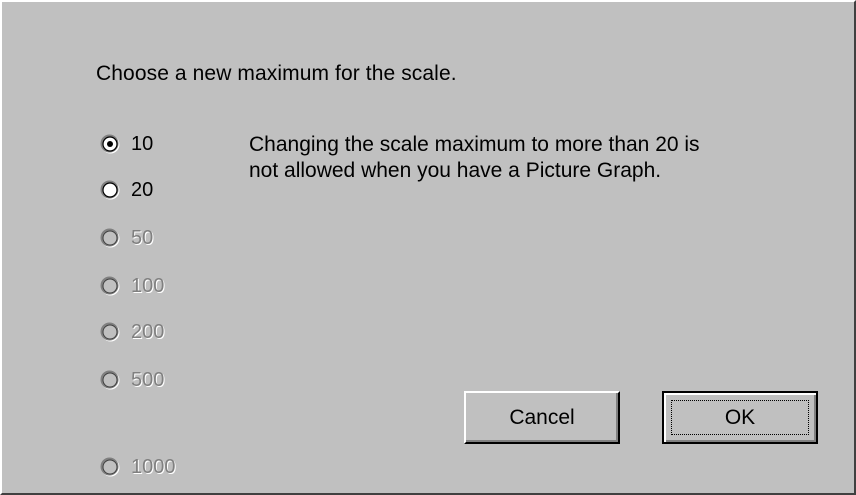  What do you see at coordinates (148, 331) in the screenshot?
I see `radio-label: 200` at bounding box center [148, 331].